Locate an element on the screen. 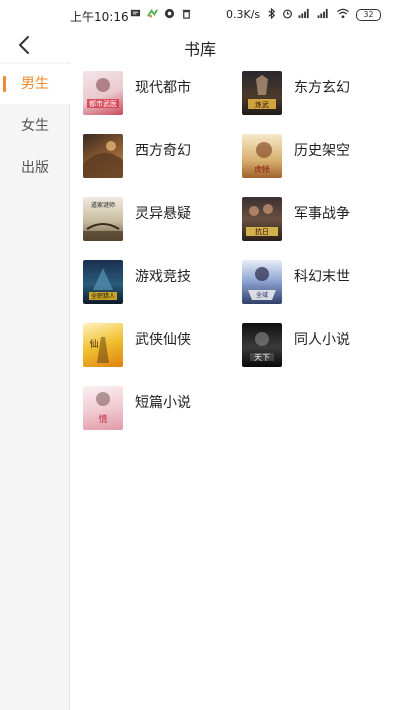 The width and height of the screenshot is (400, 710). network-speed: 0.3K/s is located at coordinates (243, 14).